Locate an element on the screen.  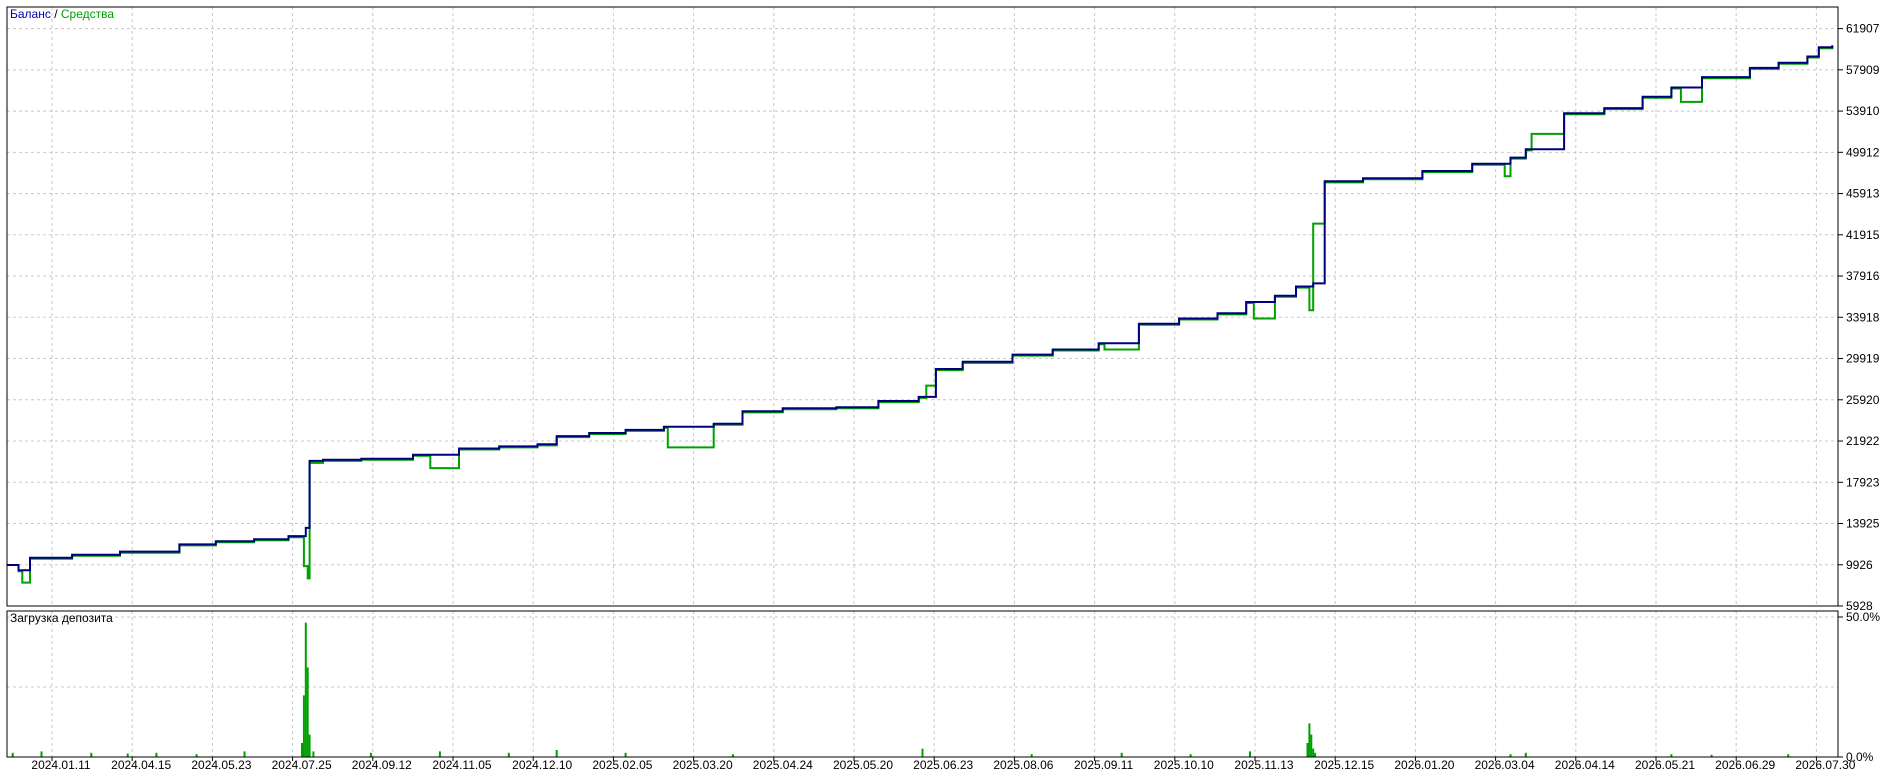
x-tick-label: 2026.01.20 is located at coordinates (1424, 765).